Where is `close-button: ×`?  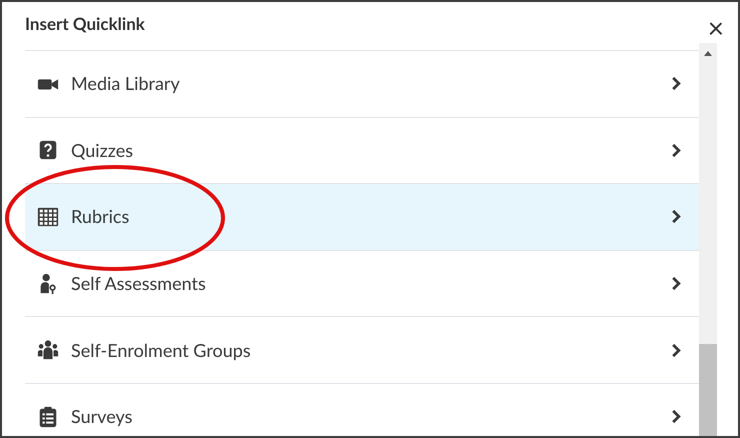 close-button: × is located at coordinates (716, 26).